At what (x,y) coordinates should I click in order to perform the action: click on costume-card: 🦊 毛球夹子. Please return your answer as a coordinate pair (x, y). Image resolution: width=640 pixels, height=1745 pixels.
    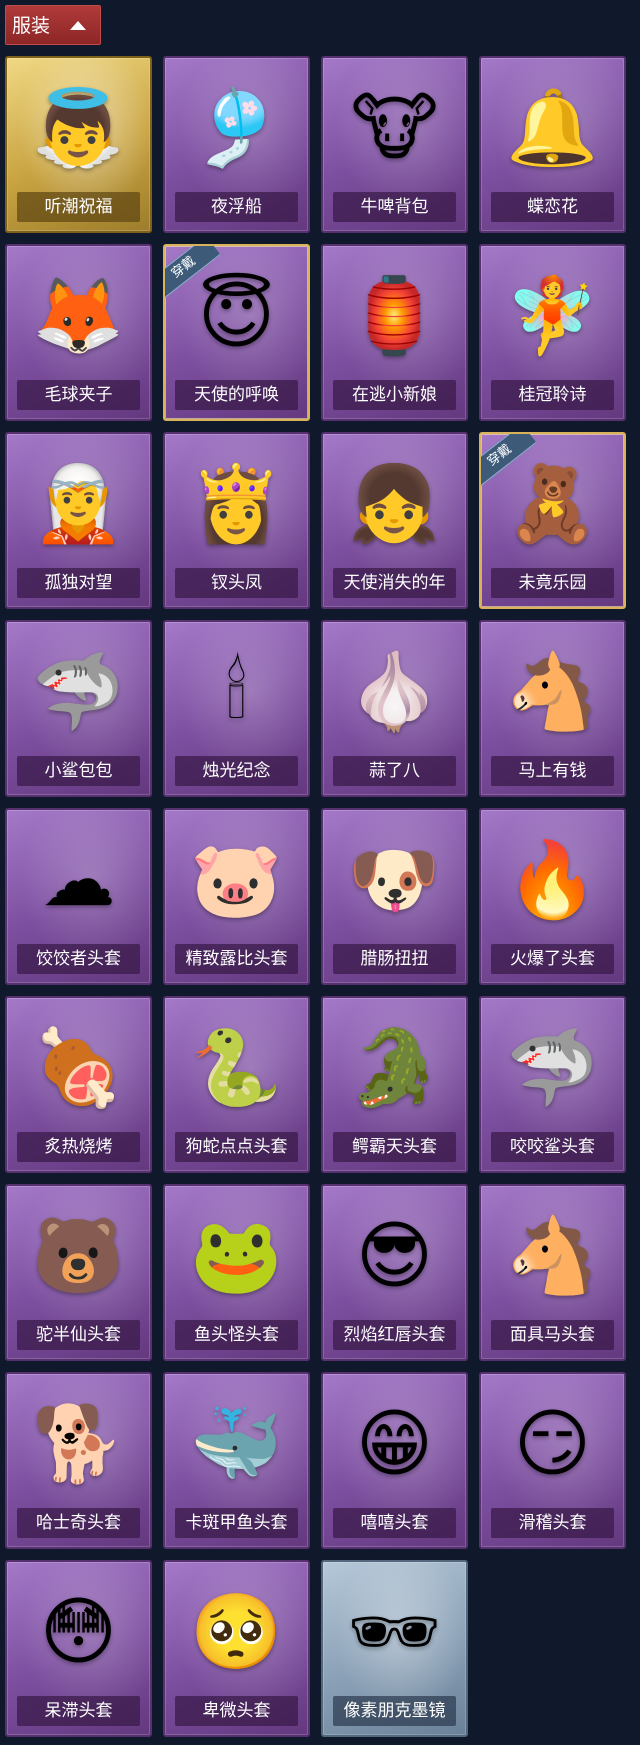
    Looking at the image, I should click on (78, 332).